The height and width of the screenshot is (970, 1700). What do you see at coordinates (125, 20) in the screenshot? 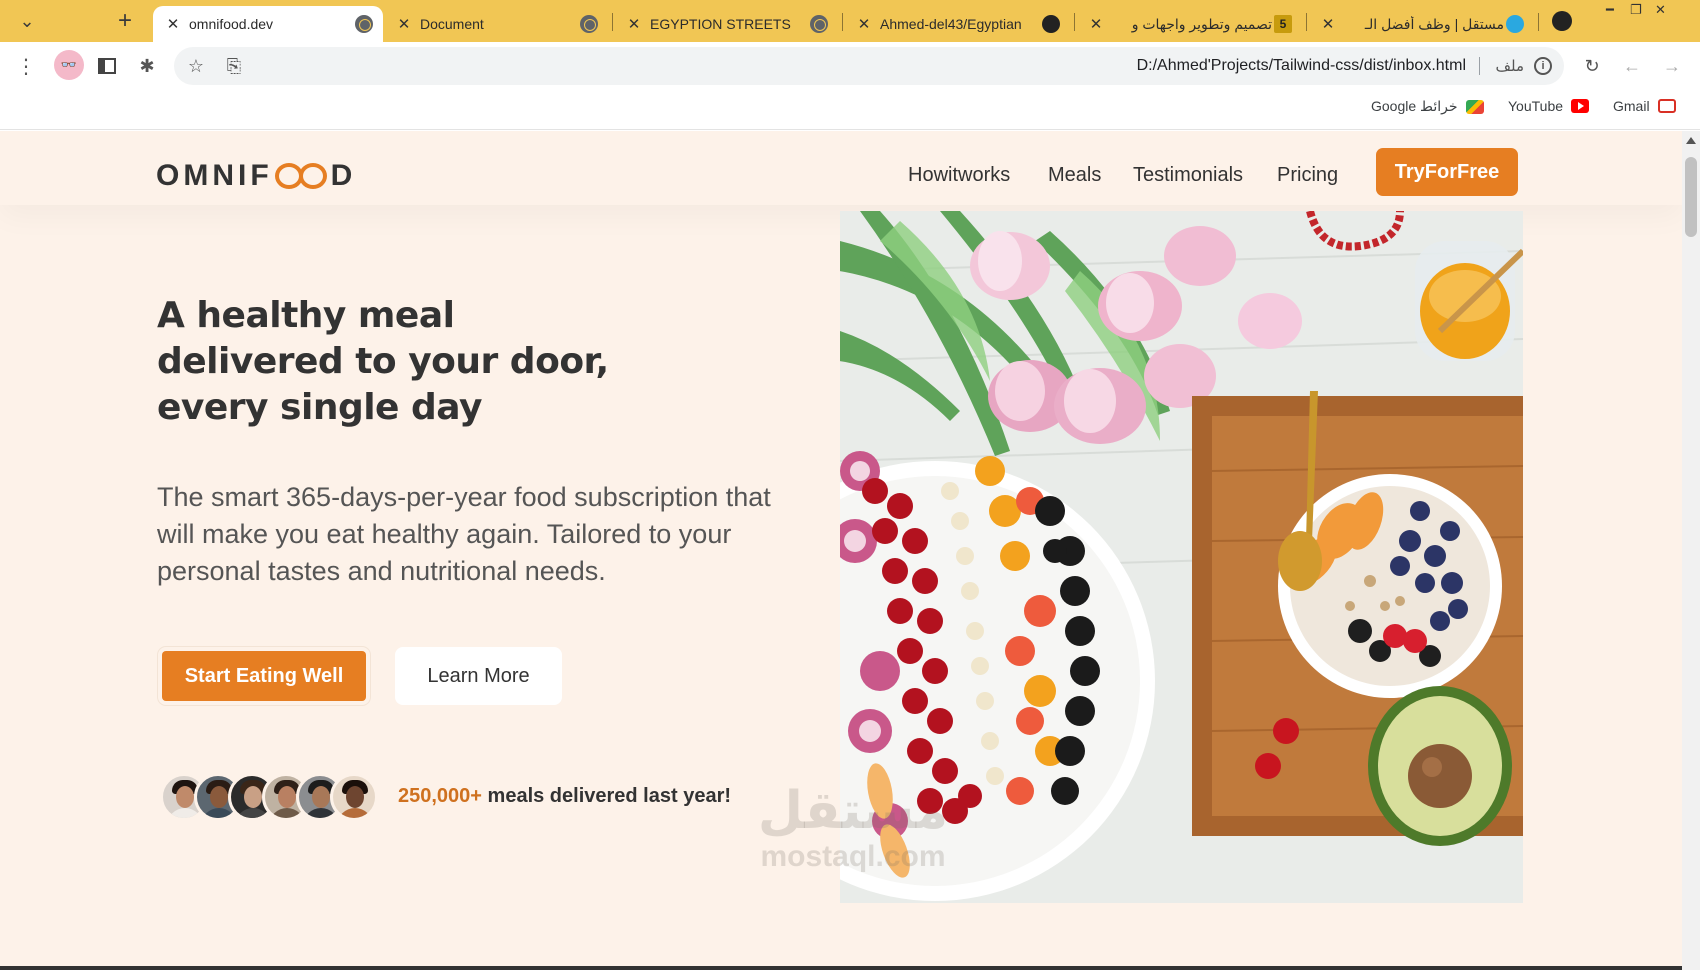
I see `new-tab-button: +` at bounding box center [125, 20].